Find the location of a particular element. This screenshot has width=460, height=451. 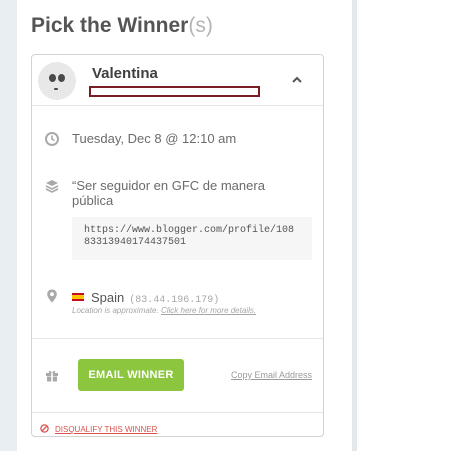

map-pin-icon is located at coordinates (52, 296).